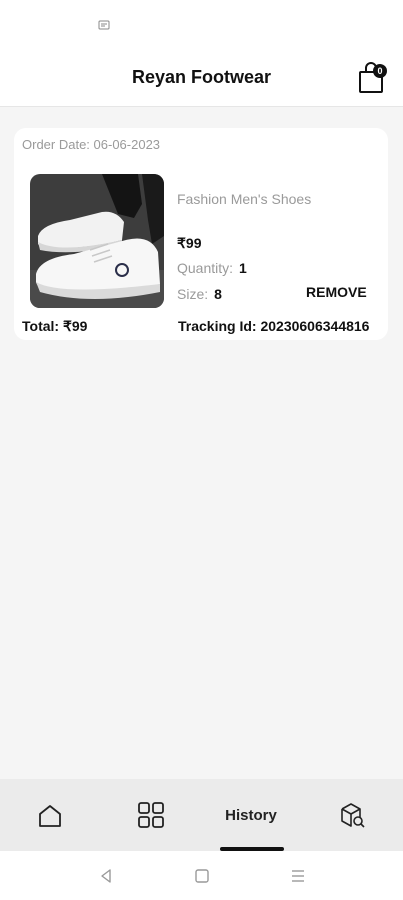 This screenshot has height=900, width=403. Describe the element at coordinates (298, 876) in the screenshot. I see `recents-icon` at that location.